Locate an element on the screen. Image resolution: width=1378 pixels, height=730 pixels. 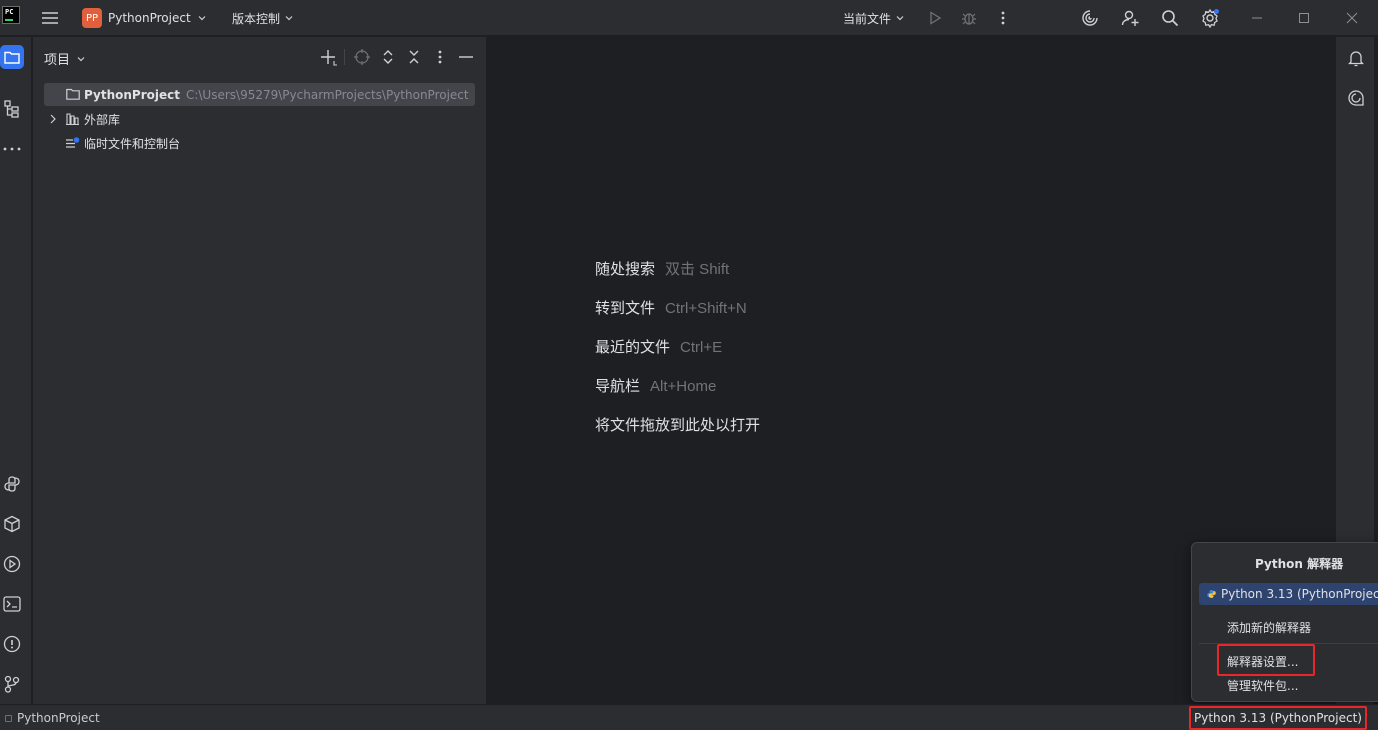
hint-goto-file: 转到文件 Ctrl+Shift+N is located at coordinates (671, 307).